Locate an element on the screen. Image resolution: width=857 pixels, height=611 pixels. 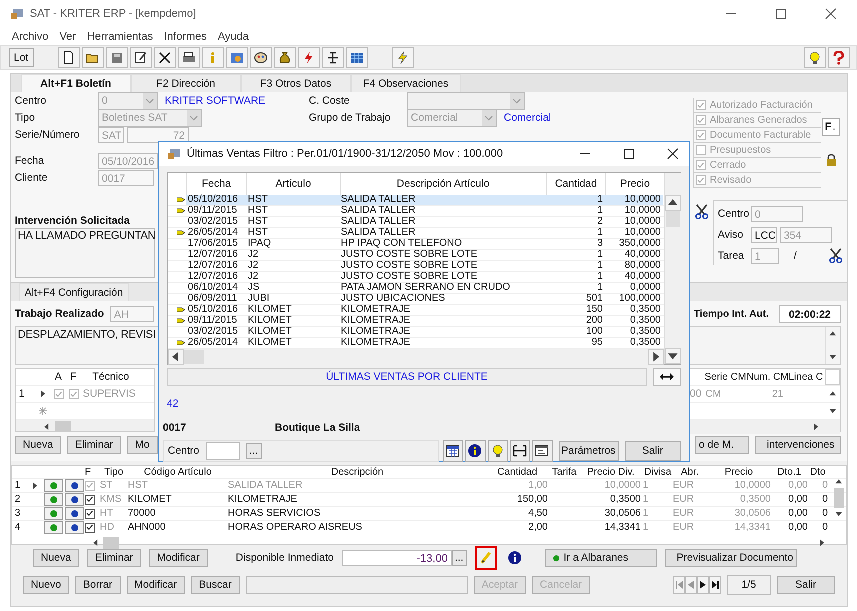
table-cell: 06/10/2014 is located at coordinates (216, 288).